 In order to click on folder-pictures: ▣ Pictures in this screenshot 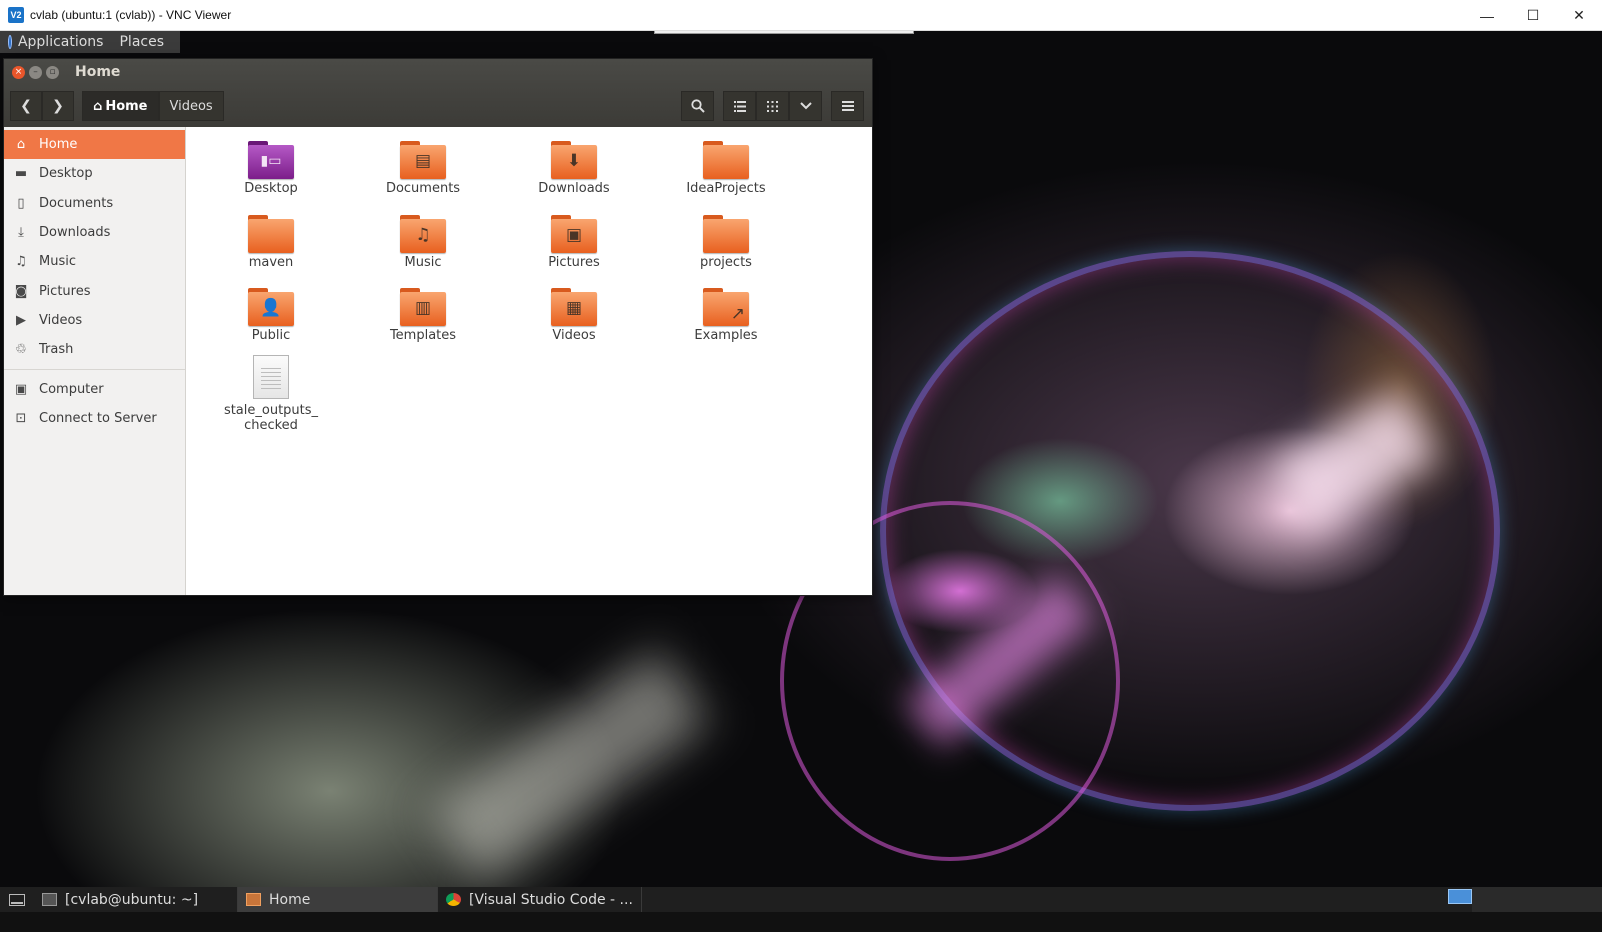, I will do `click(574, 242)`.